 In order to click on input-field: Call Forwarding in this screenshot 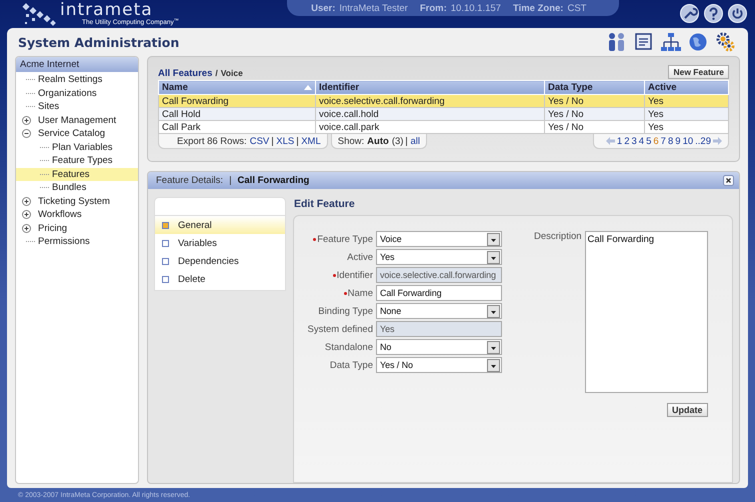, I will do `click(439, 293)`.